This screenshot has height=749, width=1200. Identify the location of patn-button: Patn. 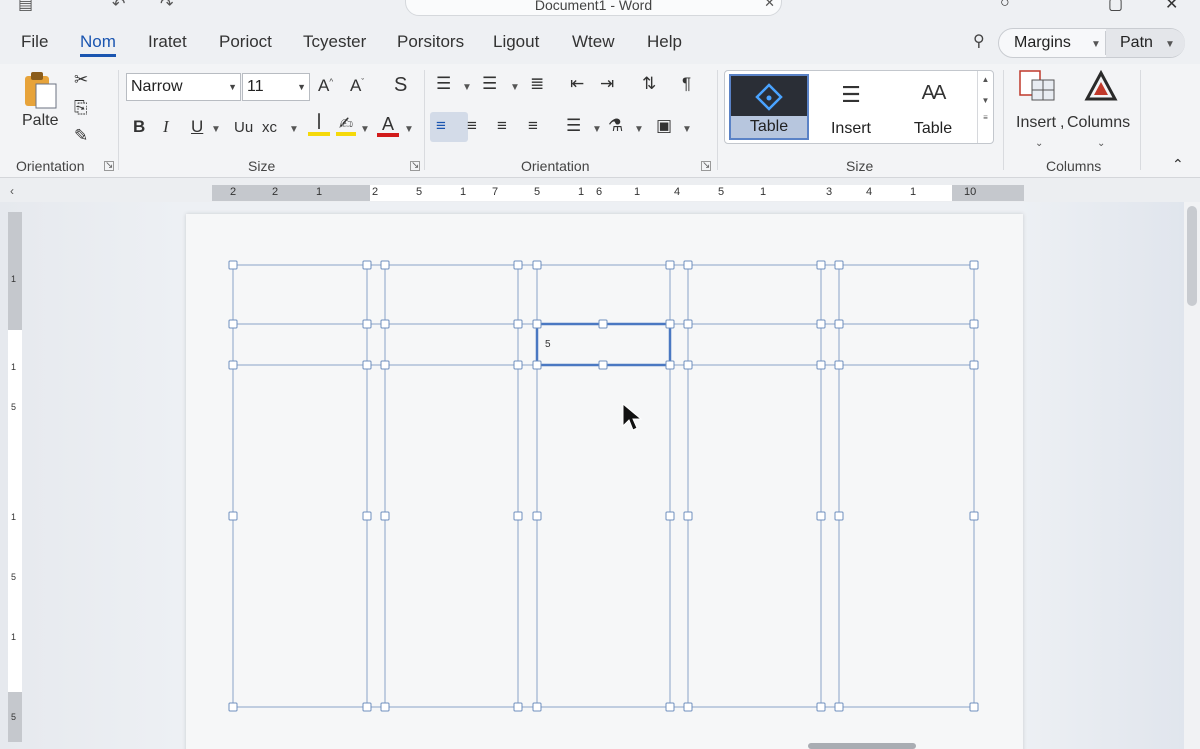
(1136, 43).